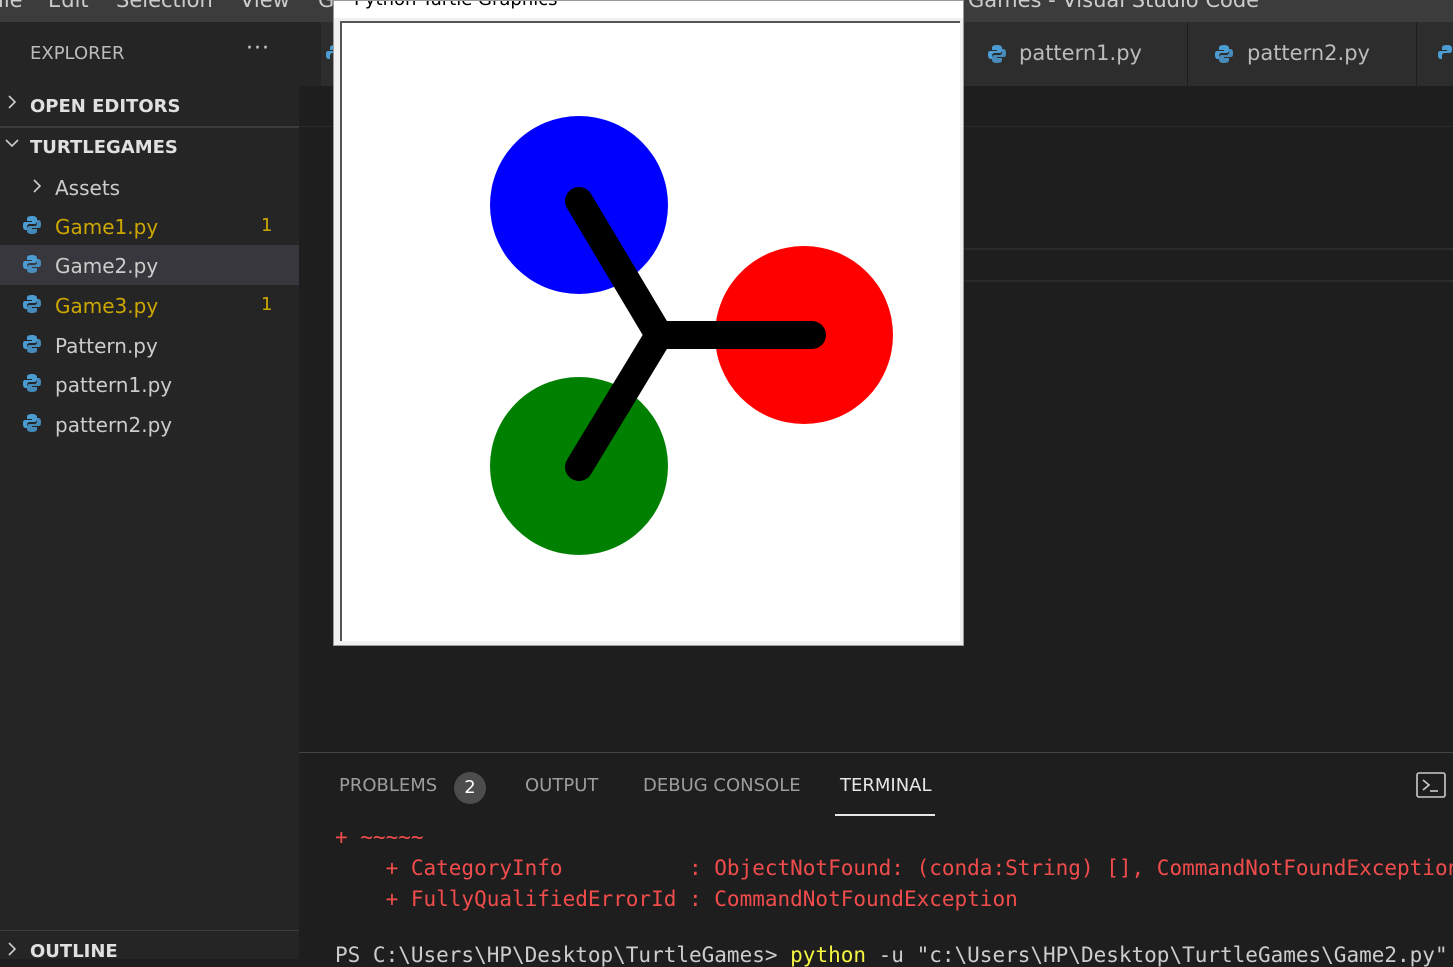 The width and height of the screenshot is (1453, 967). Describe the element at coordinates (104, 147) in the screenshot. I see `folder-label: TURTLEGAMES` at that location.